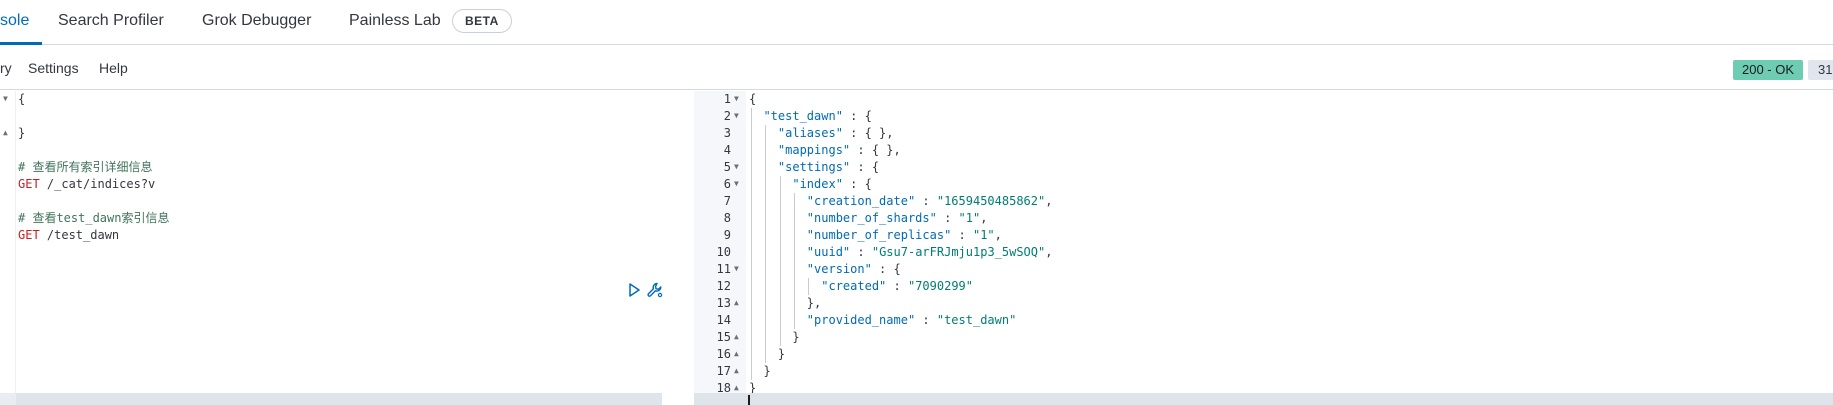 The image size is (1833, 405). I want to click on response-line: "index" : {, so click(832, 184).